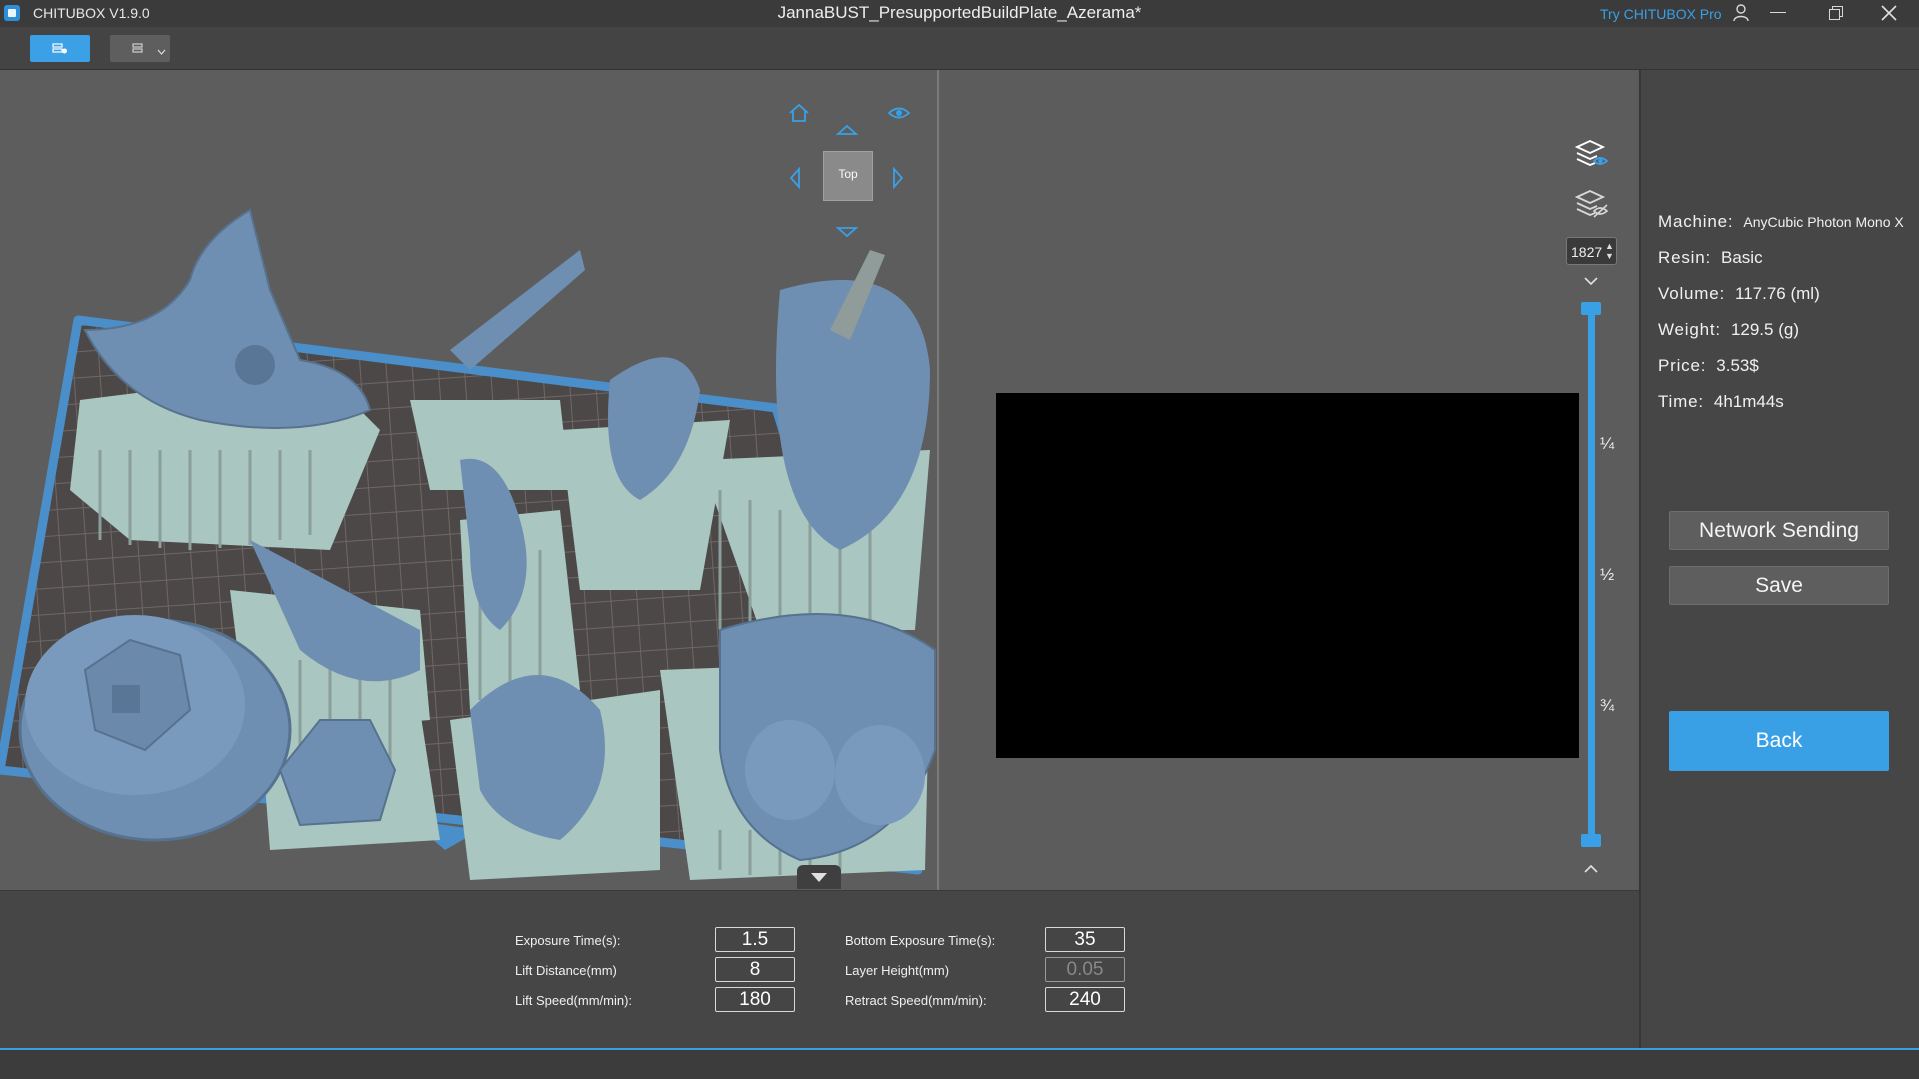 The height and width of the screenshot is (1079, 1919). Describe the element at coordinates (799, 113) in the screenshot. I see `home-icon` at that location.